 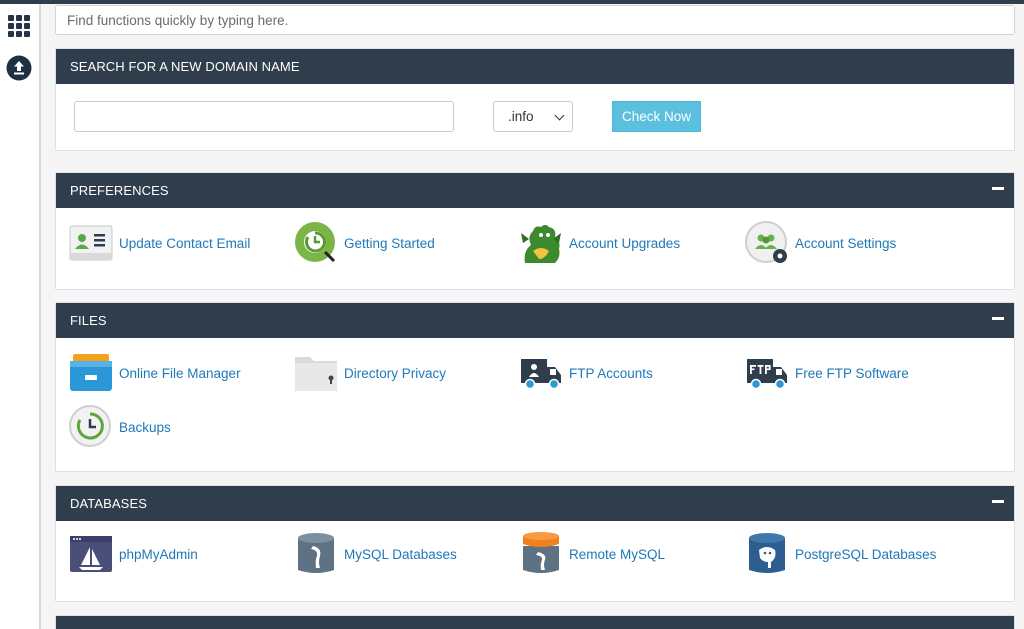 What do you see at coordinates (145, 427) in the screenshot?
I see `item-label: Backups` at bounding box center [145, 427].